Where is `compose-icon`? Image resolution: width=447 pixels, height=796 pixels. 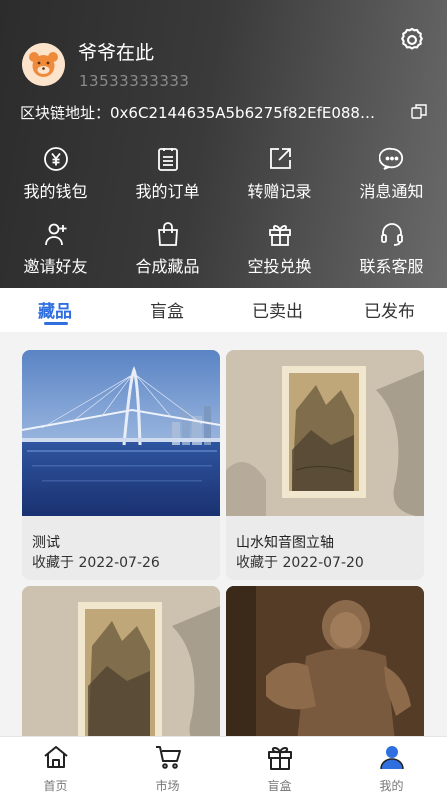
compose-icon is located at coordinates (167, 234).